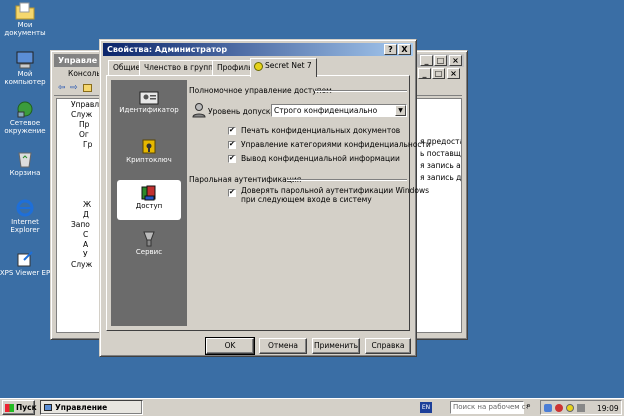  Describe the element at coordinates (320, 158) in the screenshot. I see `checkbox-output-label: Вывод конфиденциальной информации` at that location.